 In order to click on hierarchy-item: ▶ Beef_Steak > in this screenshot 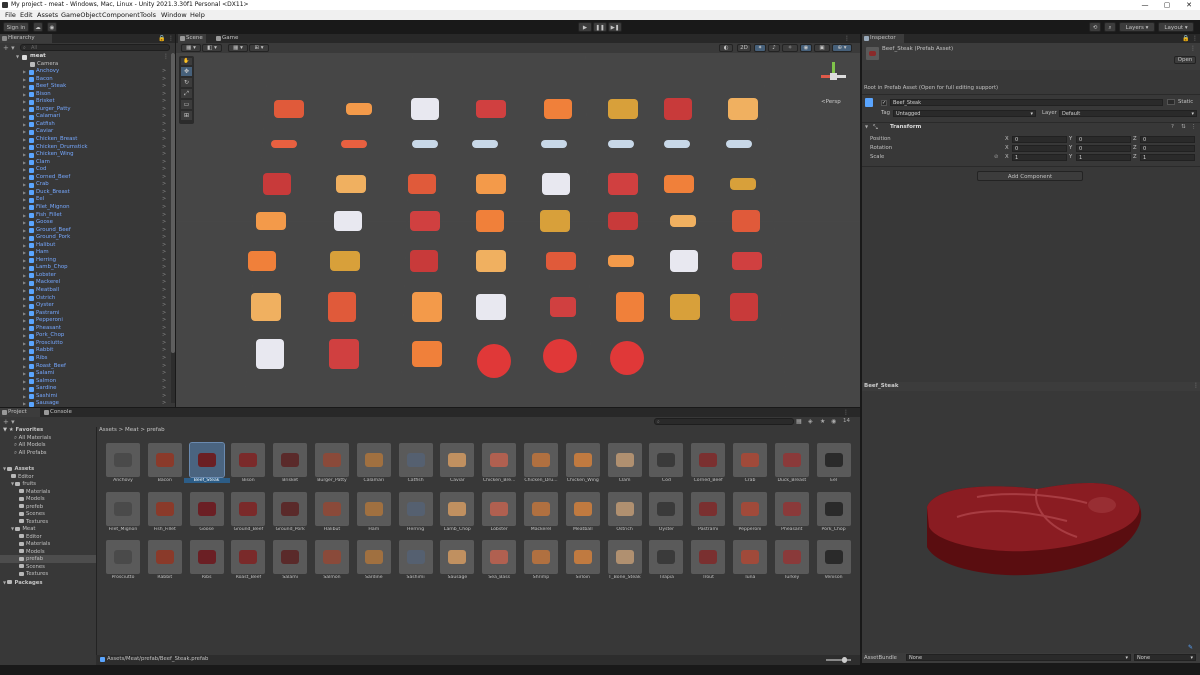, I will do `click(85, 87)`.